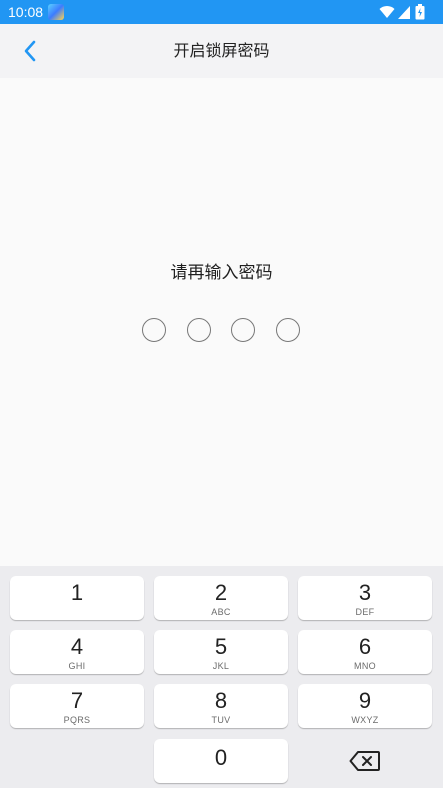 The image size is (443, 788). What do you see at coordinates (221, 757) in the screenshot?
I see `key-digit: 0` at bounding box center [221, 757].